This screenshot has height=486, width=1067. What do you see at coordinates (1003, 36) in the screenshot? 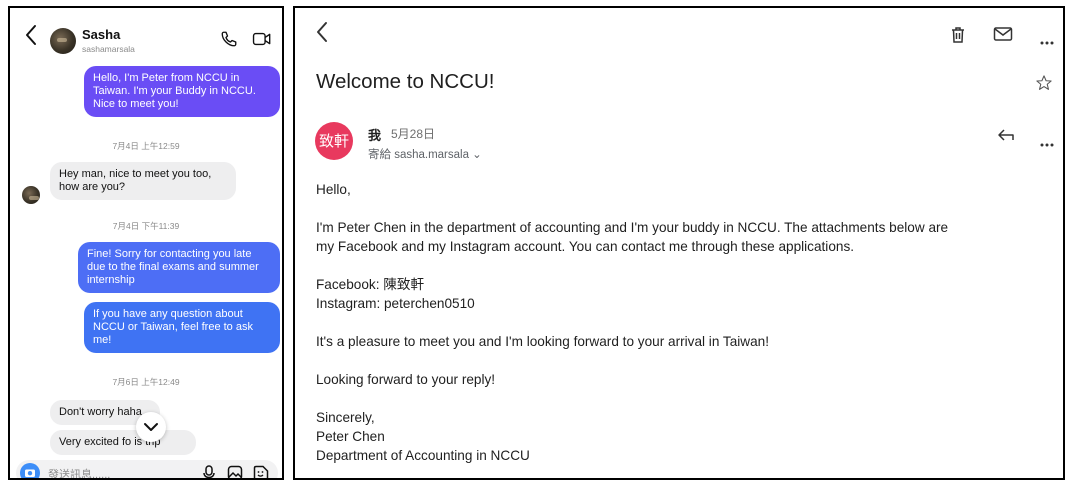
I see `mail-icon` at bounding box center [1003, 36].